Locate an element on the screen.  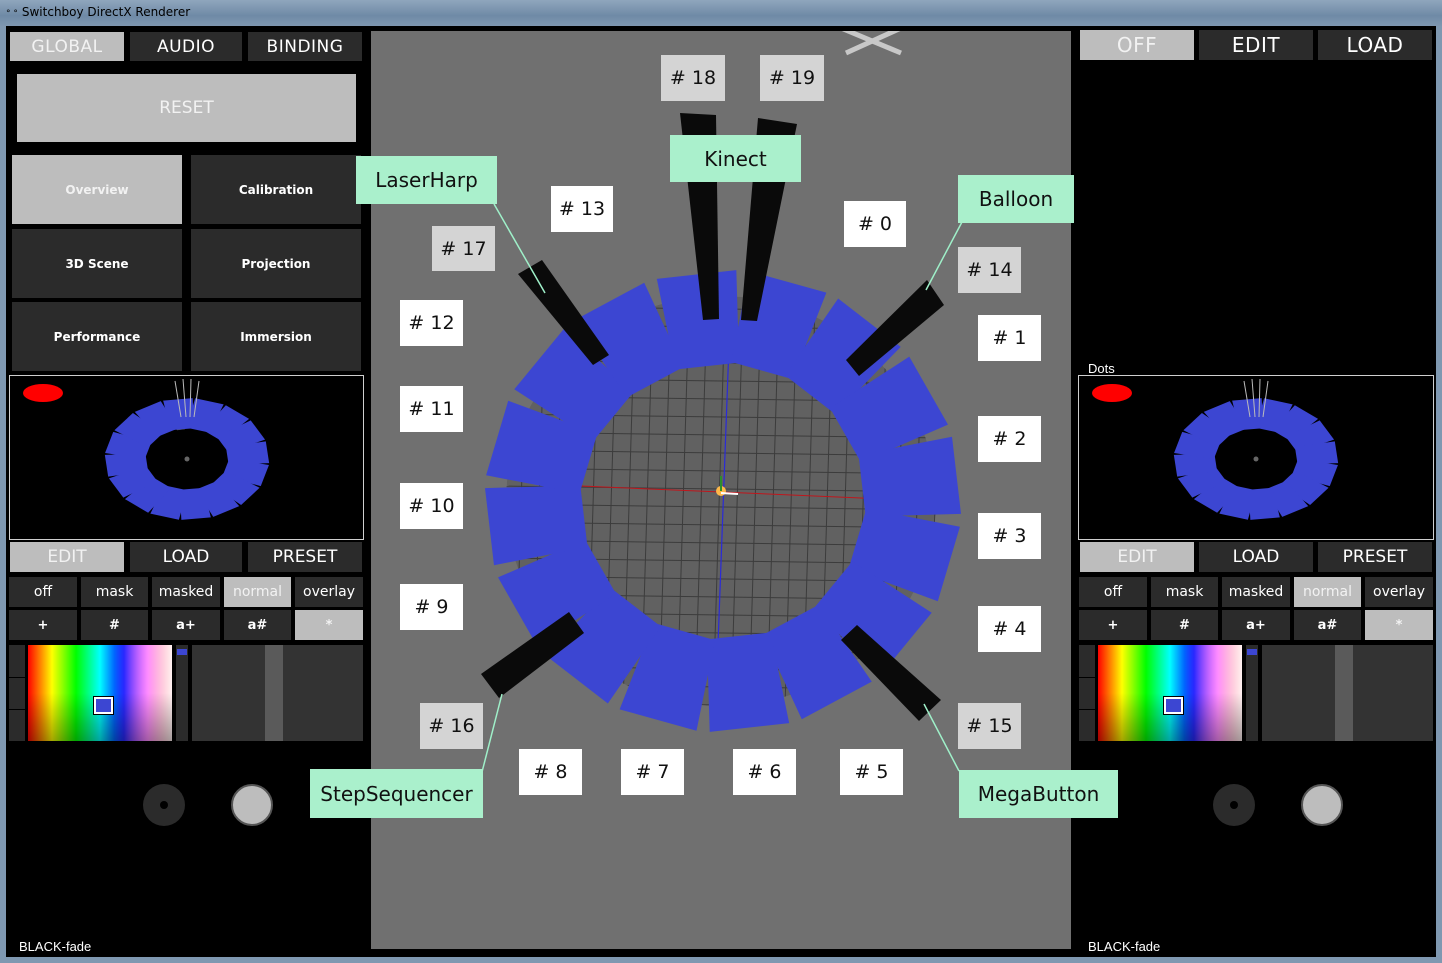
origin-axis-white is located at coordinates (729, 493).